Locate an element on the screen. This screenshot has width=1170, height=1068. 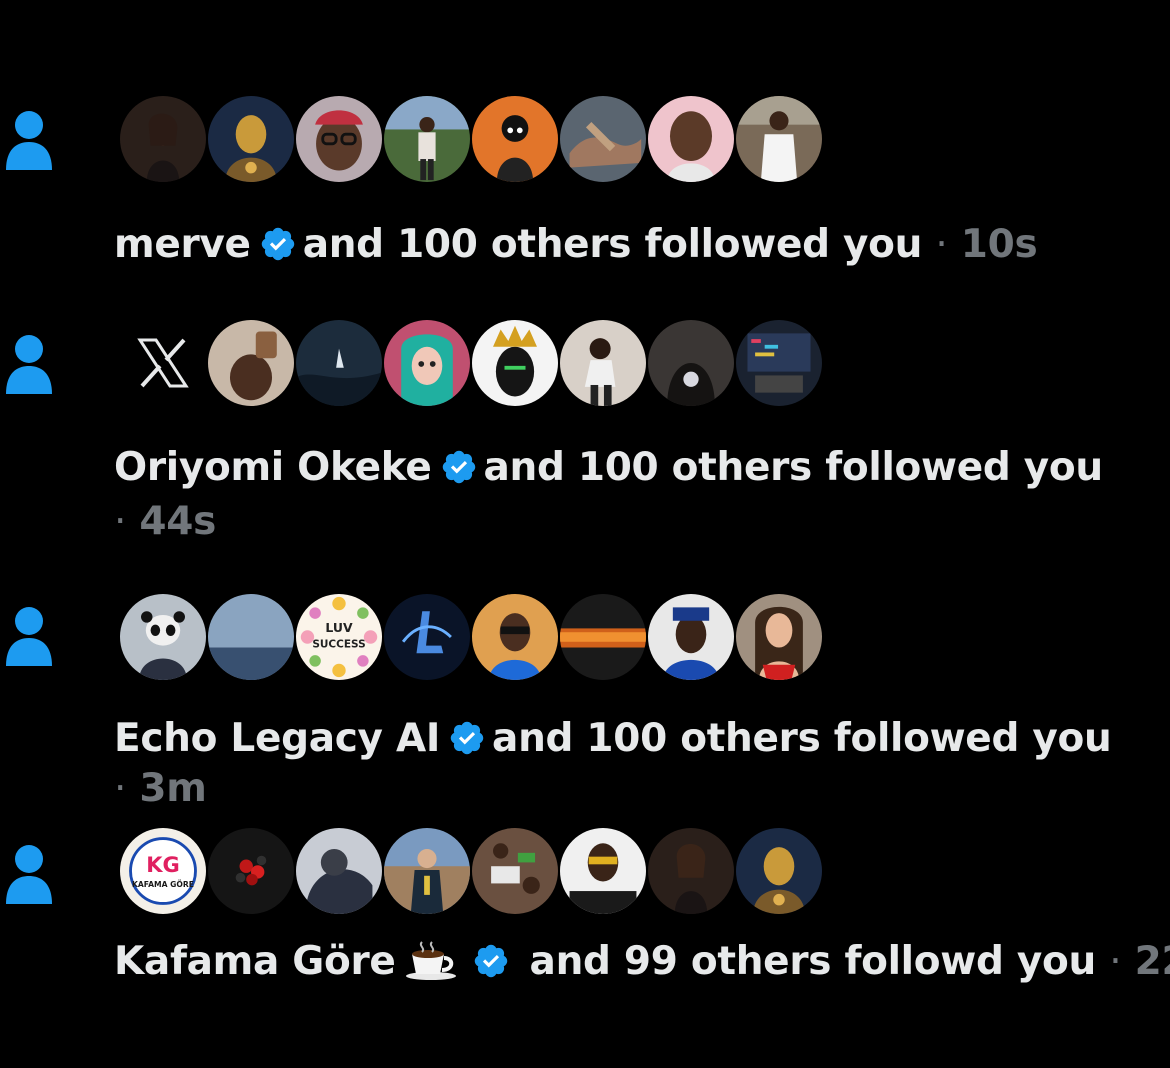
notification-text: Oriyomi Okeke and 100 others followed you is located at coordinates (608, 468).